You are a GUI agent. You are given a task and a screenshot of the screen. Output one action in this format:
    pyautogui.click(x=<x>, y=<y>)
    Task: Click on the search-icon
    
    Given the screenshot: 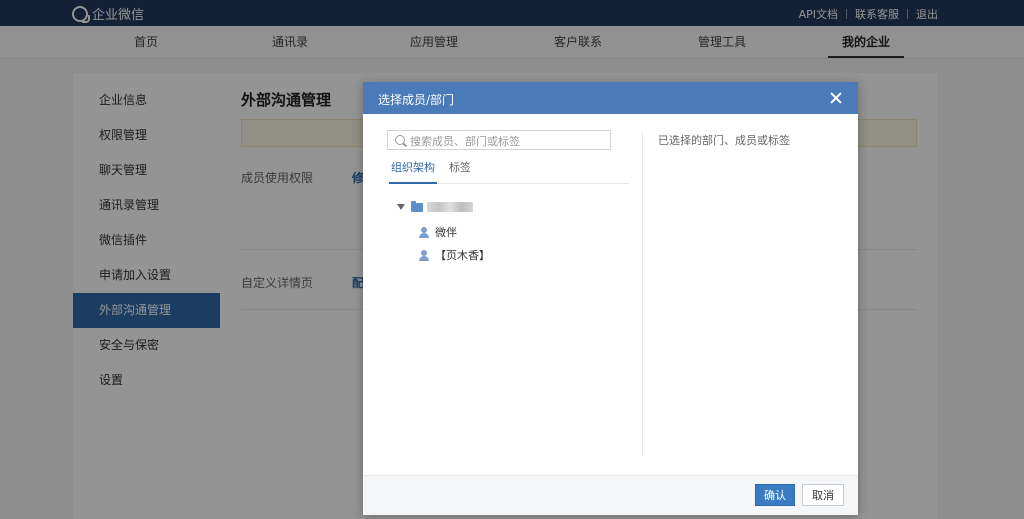 What is the action you would take?
    pyautogui.click(x=400, y=140)
    